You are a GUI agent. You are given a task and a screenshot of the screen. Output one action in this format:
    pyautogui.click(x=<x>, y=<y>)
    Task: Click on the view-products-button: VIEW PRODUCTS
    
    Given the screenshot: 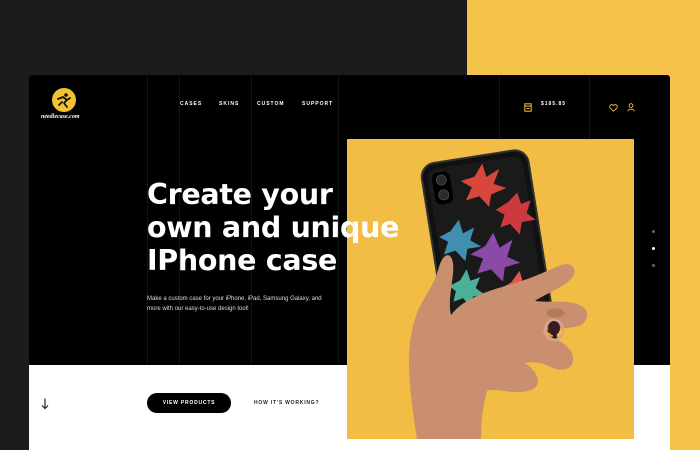 What is the action you would take?
    pyautogui.click(x=189, y=403)
    